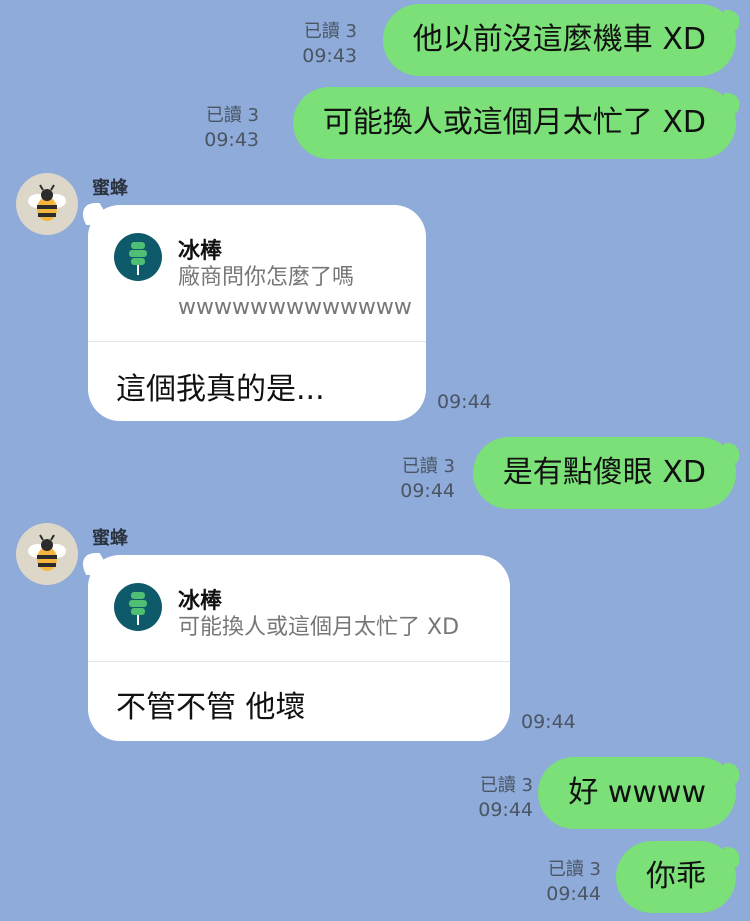 This screenshot has height=921, width=750. I want to click on message-text: 你乖, so click(676, 876).